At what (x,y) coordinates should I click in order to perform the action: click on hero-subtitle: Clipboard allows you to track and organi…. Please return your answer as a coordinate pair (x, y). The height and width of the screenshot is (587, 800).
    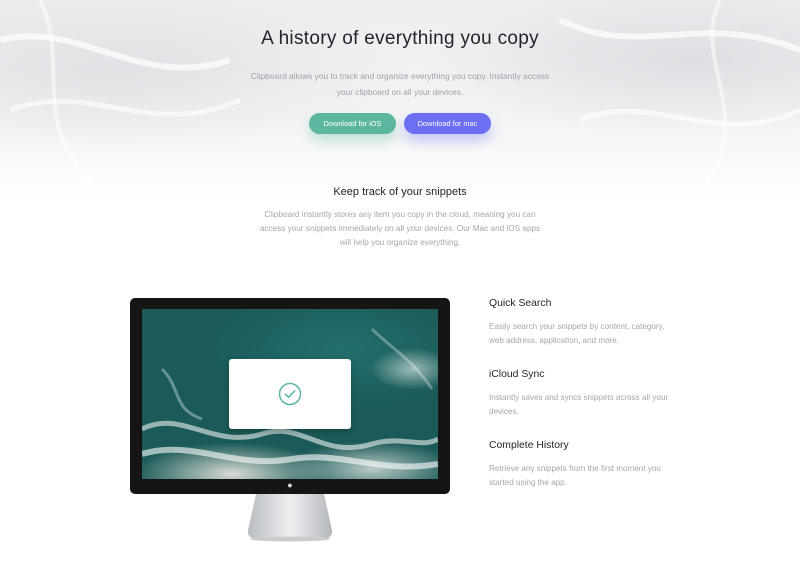
    Looking at the image, I should click on (400, 84).